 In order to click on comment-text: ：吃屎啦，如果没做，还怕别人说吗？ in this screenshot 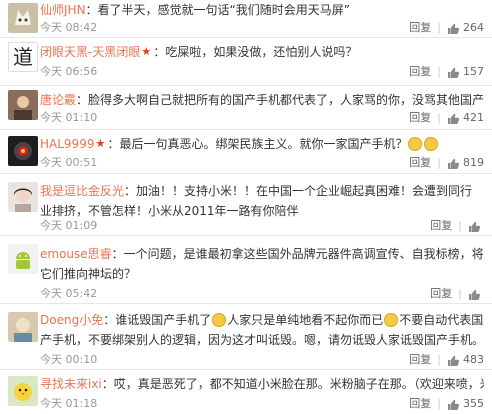, I will do `click(255, 52)`.